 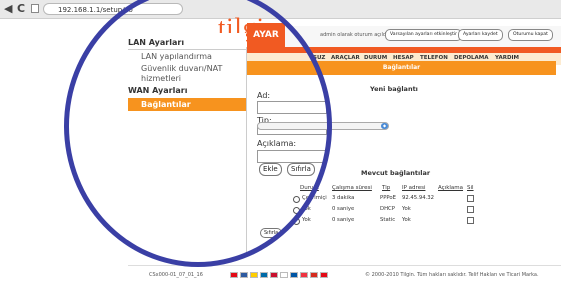 I want to click on sidebar-heading-lan: LAN Ayarları, so click(x=156, y=42).